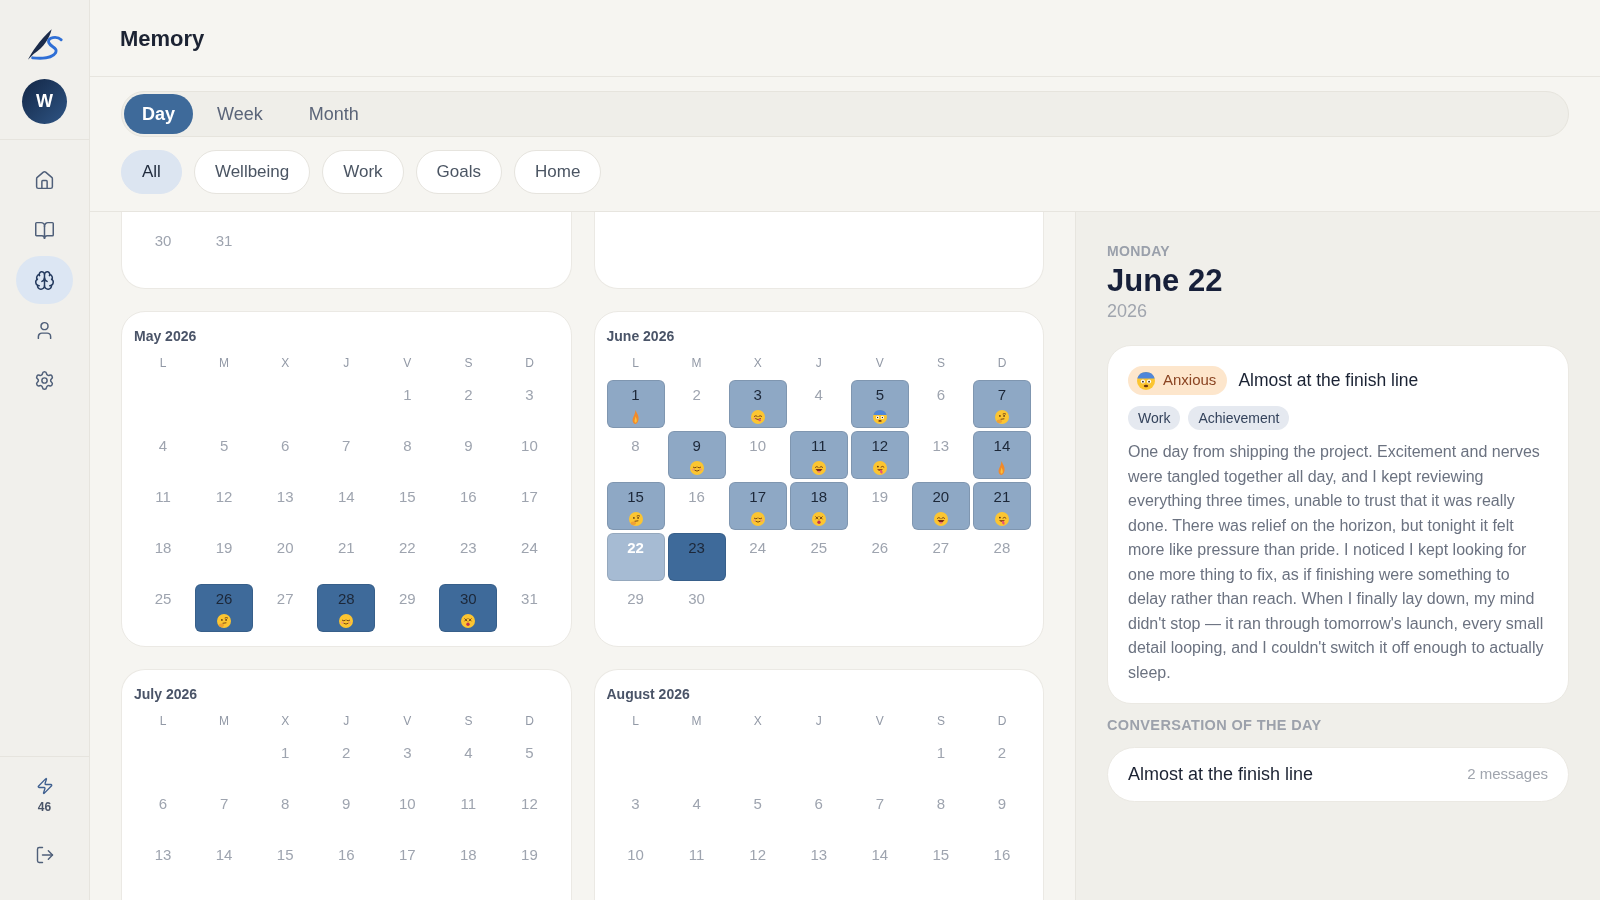 The height and width of the screenshot is (900, 1600). What do you see at coordinates (635, 363) in the screenshot?
I see `weekday-label: L` at bounding box center [635, 363].